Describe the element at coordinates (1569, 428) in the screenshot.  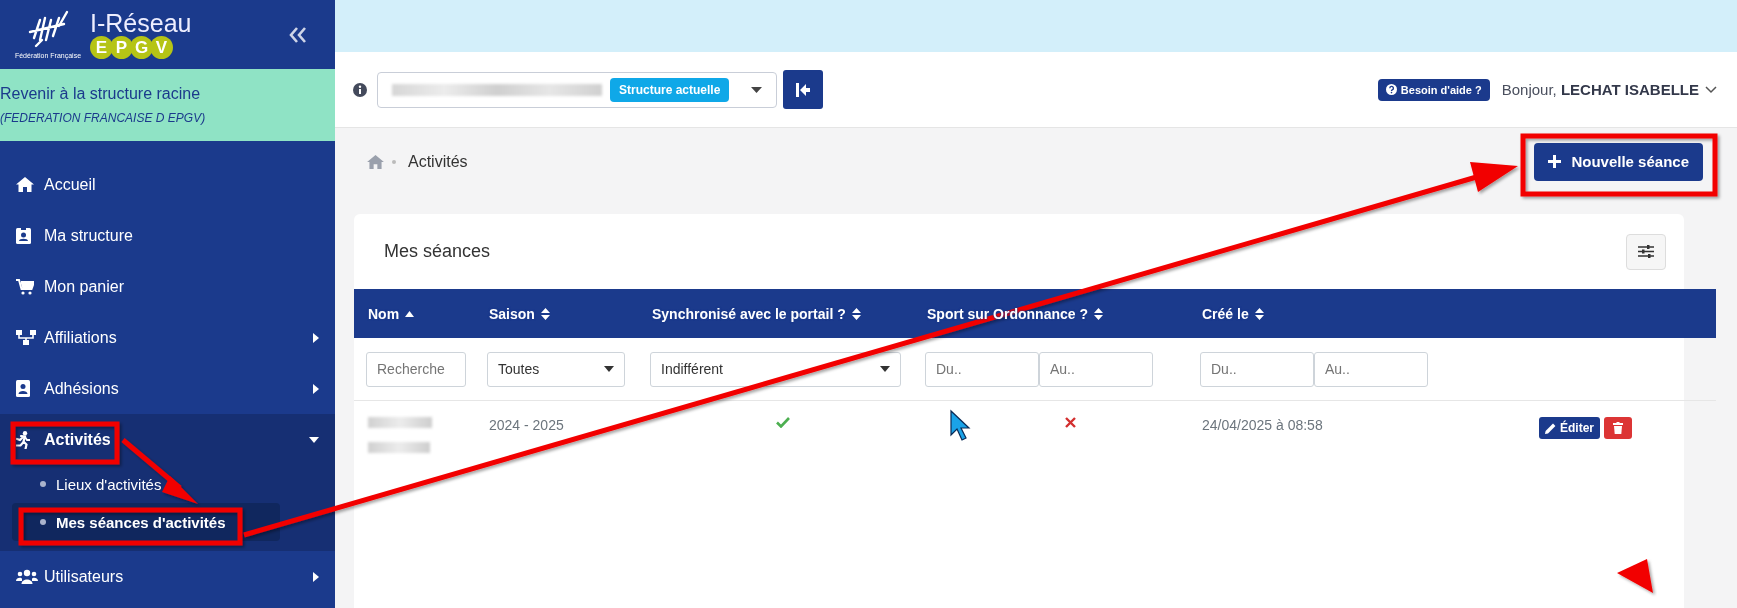
I see `edit-button: Éditer` at that location.